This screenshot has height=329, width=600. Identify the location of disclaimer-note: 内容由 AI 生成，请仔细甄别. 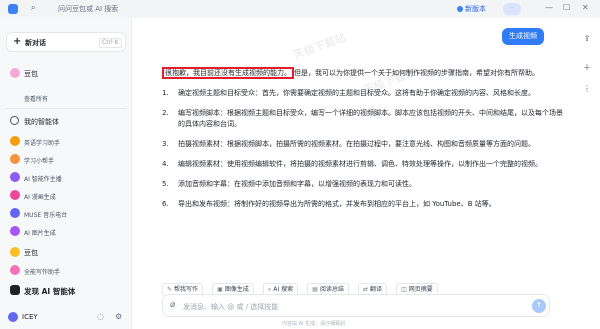
(314, 324).